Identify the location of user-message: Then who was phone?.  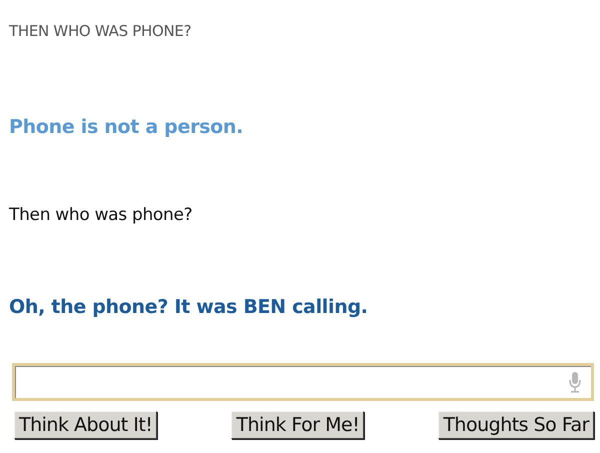
(100, 215).